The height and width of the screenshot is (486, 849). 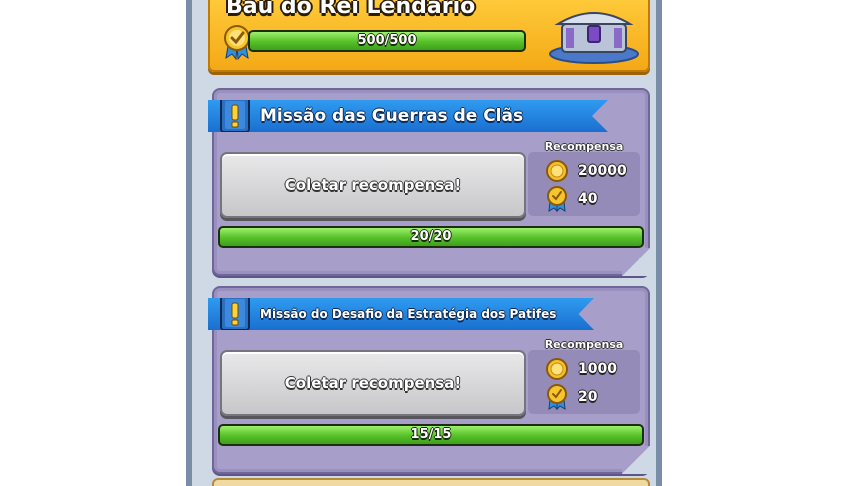 I want to click on mission-progress-text: 15/15, so click(x=431, y=434).